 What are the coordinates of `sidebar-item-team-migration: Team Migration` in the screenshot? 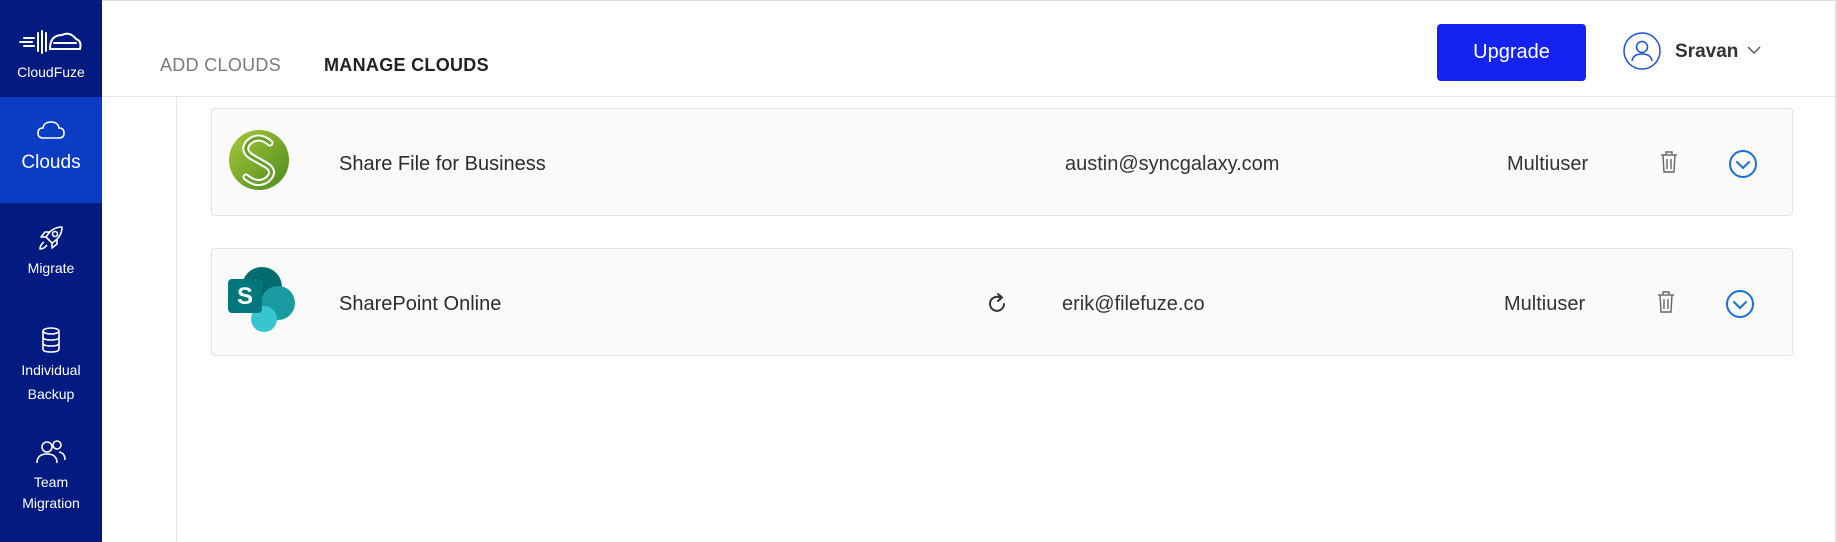 It's located at (51, 486).